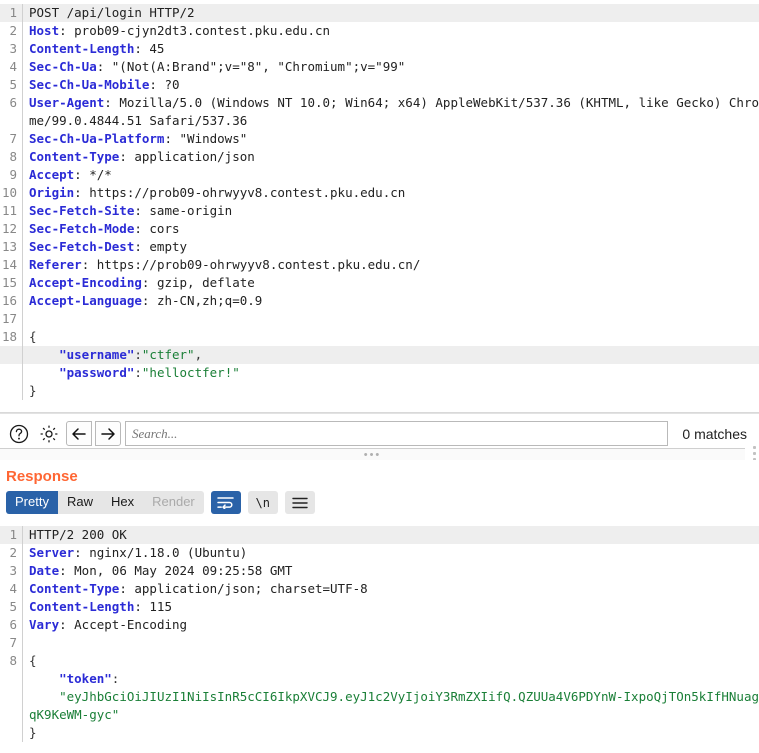  What do you see at coordinates (390, 679) in the screenshot?
I see `response-line-content: "token":` at bounding box center [390, 679].